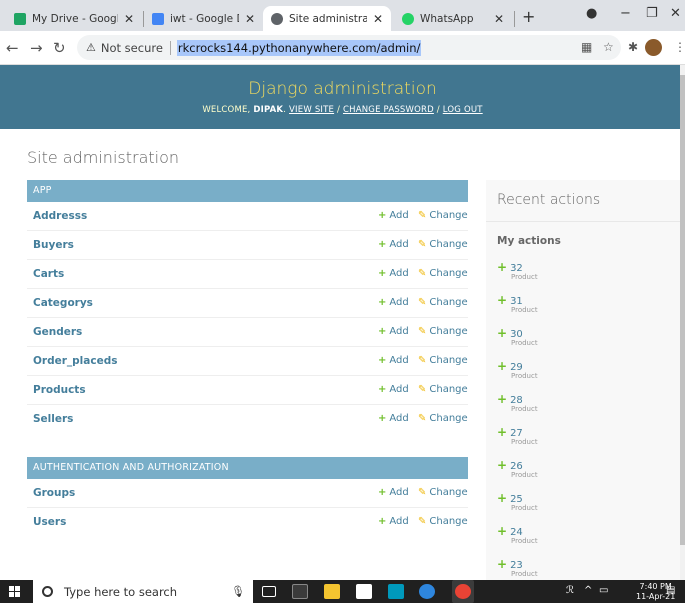  I want to click on model-link: Addresss, so click(60, 216).